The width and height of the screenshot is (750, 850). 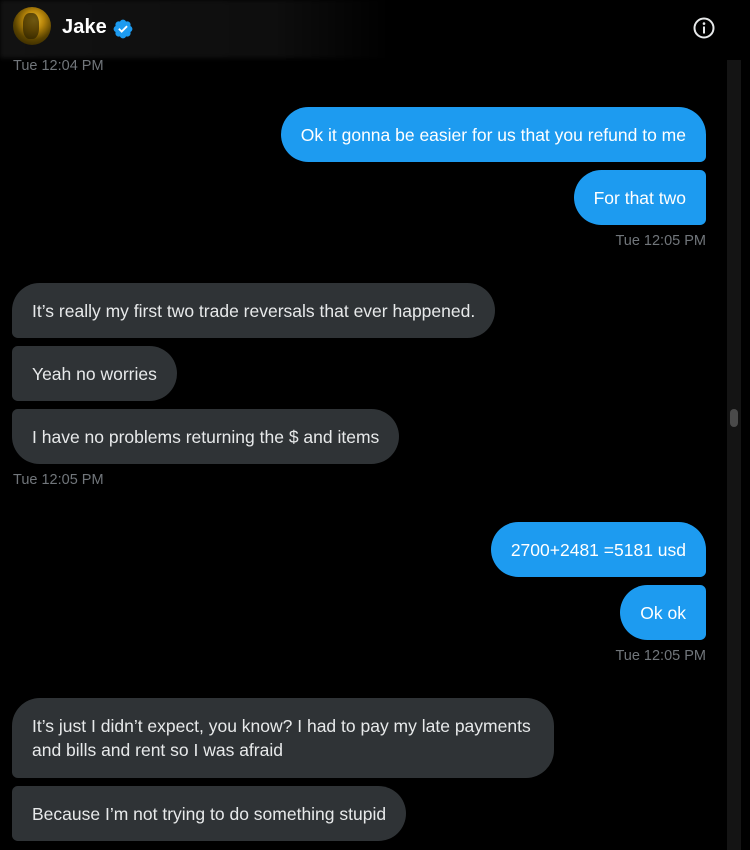 I want to click on verified-badge-icon, so click(x=123, y=29).